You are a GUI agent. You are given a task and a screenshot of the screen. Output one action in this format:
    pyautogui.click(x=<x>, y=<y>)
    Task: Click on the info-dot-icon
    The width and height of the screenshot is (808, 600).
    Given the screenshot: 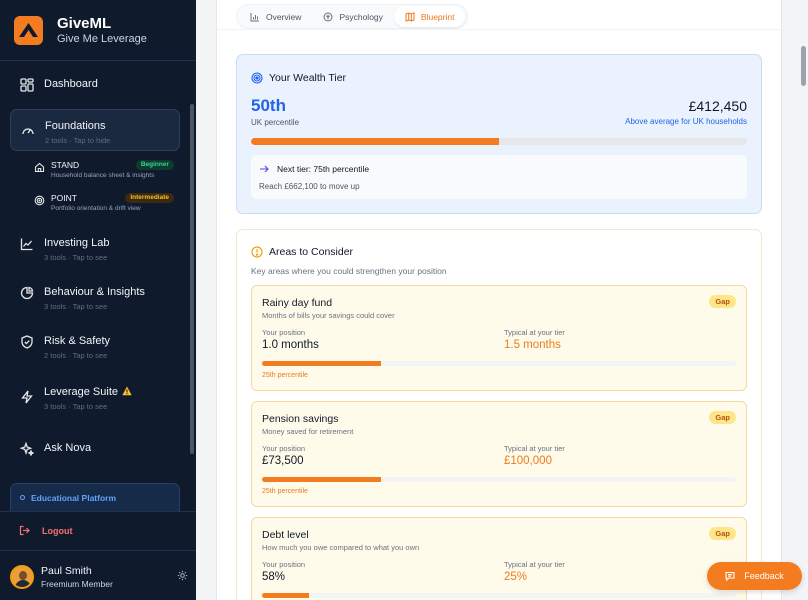 What is the action you would take?
    pyautogui.click(x=22, y=497)
    